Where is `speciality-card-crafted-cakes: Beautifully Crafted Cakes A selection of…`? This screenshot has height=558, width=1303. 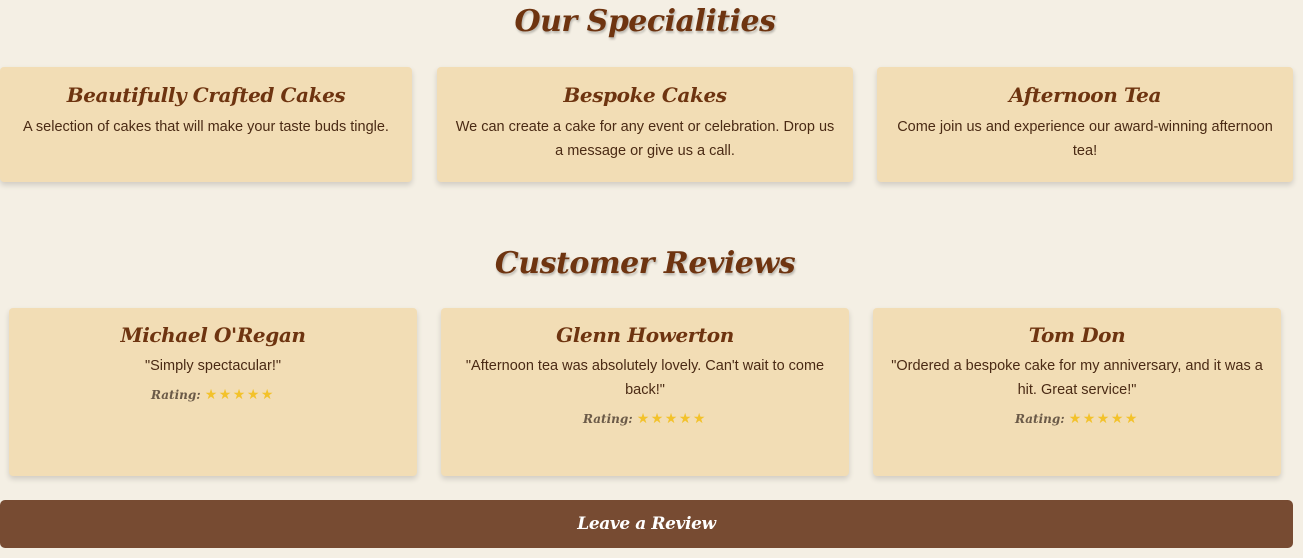
speciality-card-crafted-cakes: Beautifully Crafted Cakes A selection of… is located at coordinates (206, 124).